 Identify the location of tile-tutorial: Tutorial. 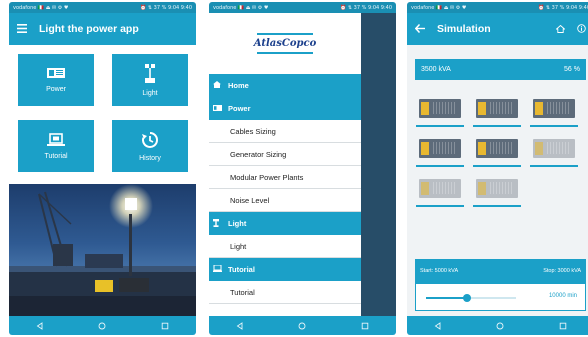
(56, 146).